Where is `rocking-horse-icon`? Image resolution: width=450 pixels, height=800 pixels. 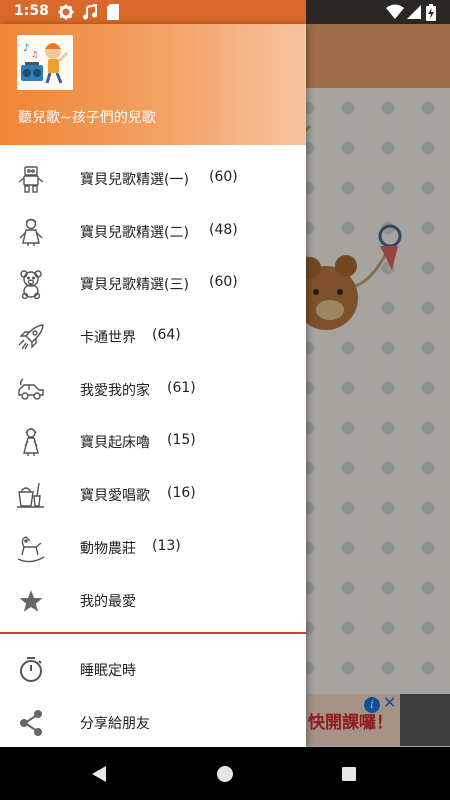 rocking-horse-icon is located at coordinates (31, 549).